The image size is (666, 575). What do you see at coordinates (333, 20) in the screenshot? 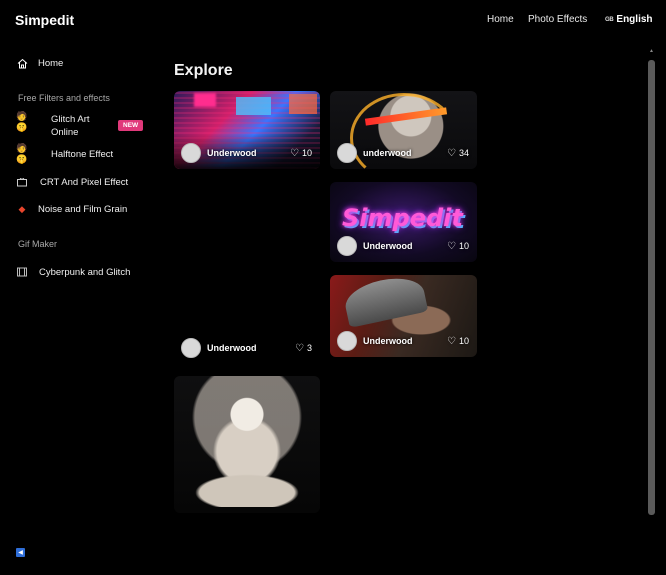
I see `top-bar: Simpedit Home Photo Effects GB English` at bounding box center [333, 20].